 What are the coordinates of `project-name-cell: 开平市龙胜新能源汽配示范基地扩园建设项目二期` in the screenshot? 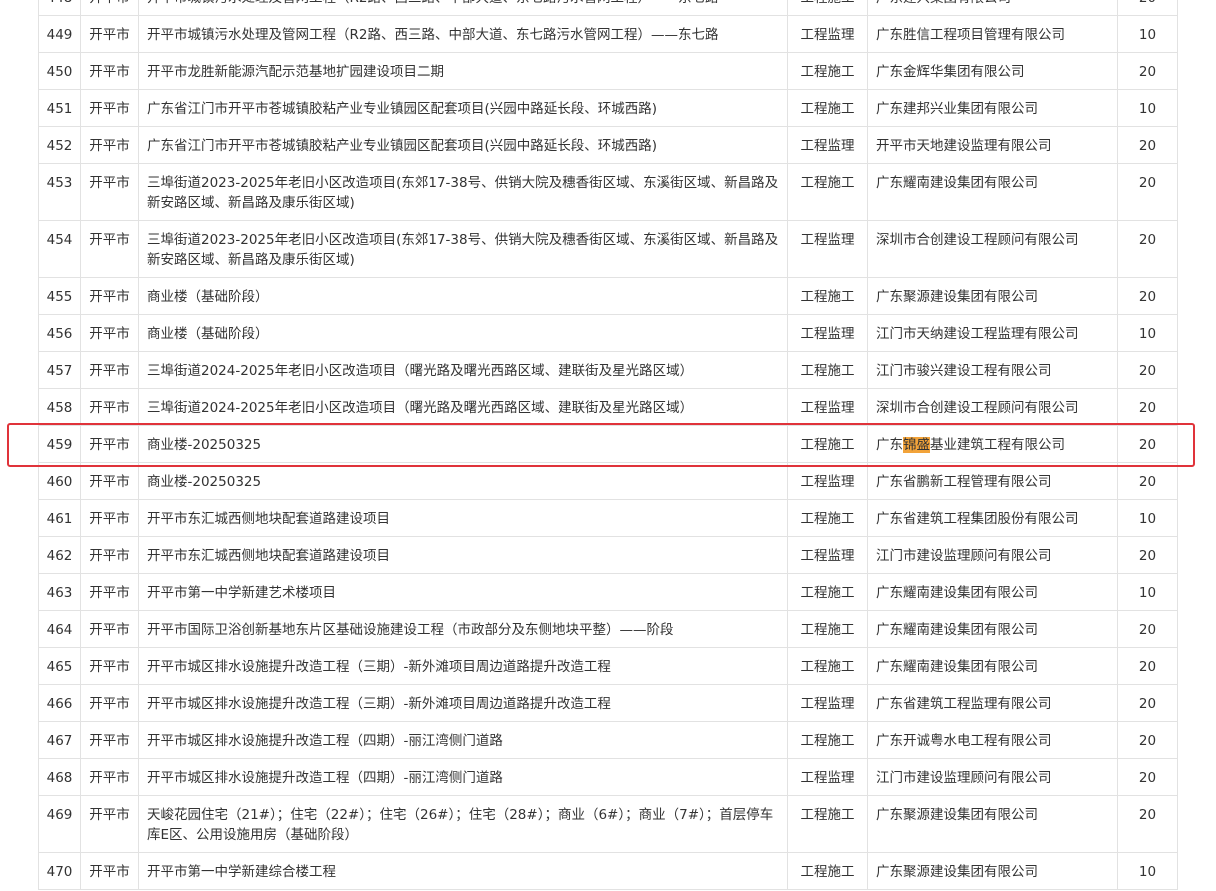 It's located at (463, 71).